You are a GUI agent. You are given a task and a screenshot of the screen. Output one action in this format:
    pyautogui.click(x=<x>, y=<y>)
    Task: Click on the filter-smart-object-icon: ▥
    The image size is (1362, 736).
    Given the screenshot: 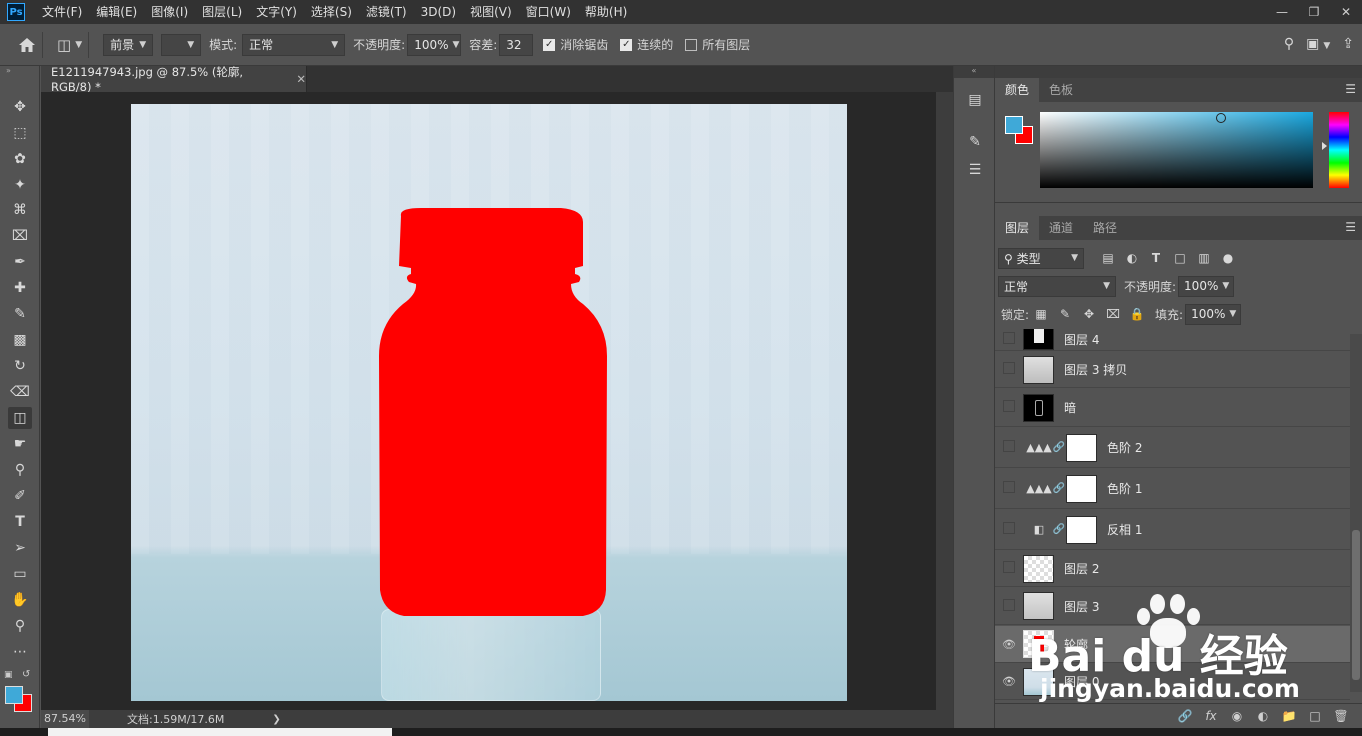 What is the action you would take?
    pyautogui.click(x=1204, y=258)
    